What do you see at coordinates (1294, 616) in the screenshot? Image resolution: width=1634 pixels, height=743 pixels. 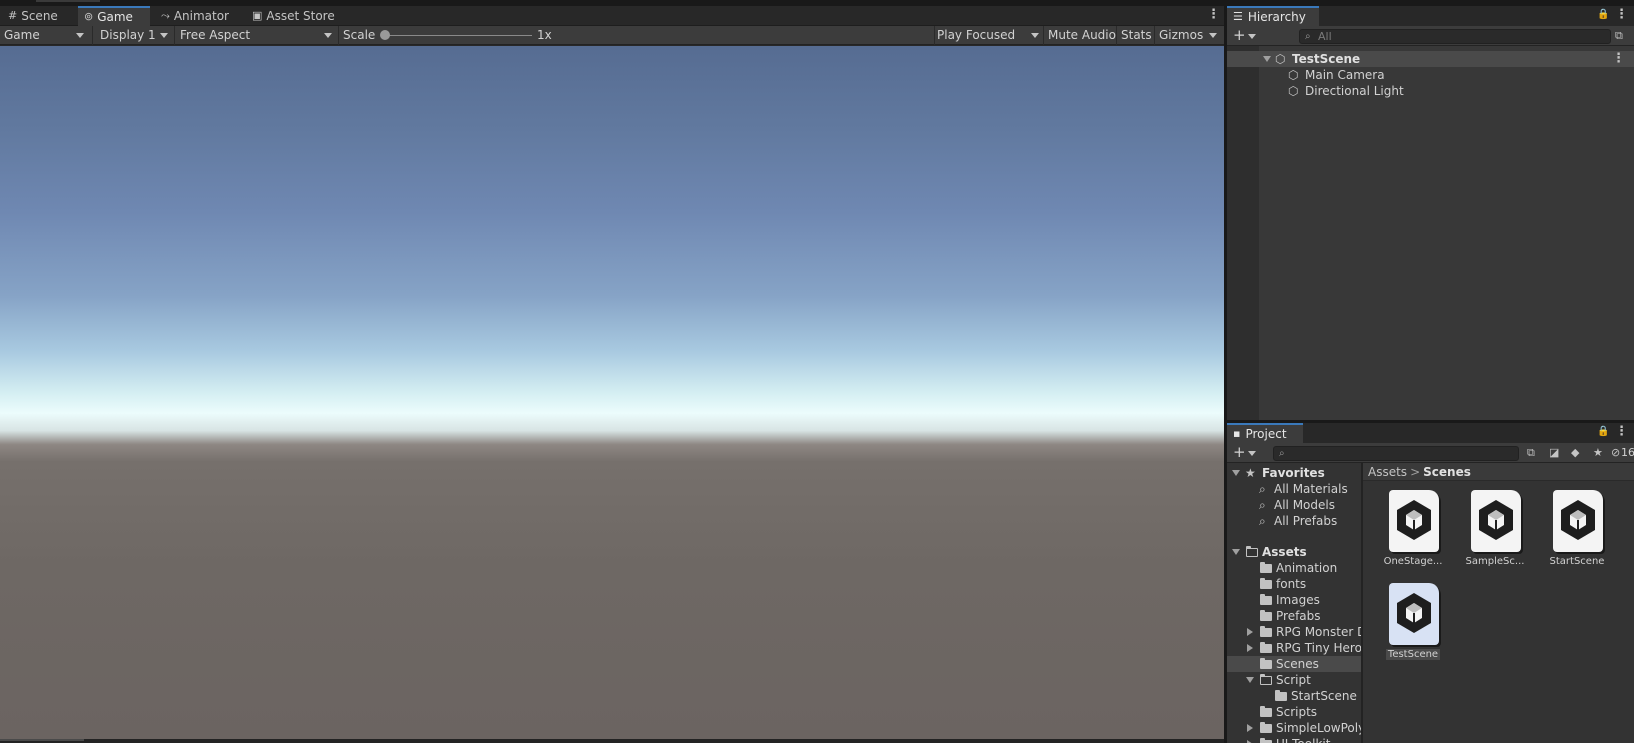 I see `folder-item-prefabs: Prefabs` at bounding box center [1294, 616].